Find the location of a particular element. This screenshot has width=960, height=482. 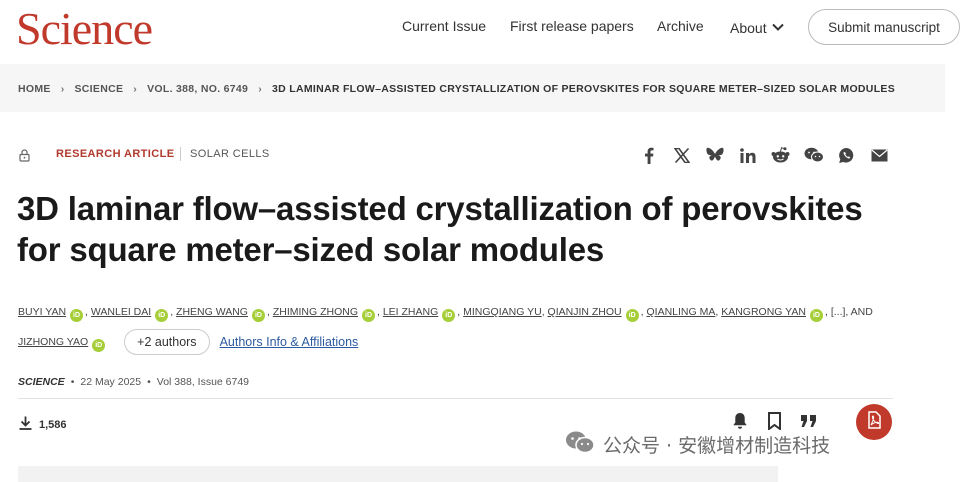

author-link: QIANJIN ZHOU is located at coordinates (585, 312).